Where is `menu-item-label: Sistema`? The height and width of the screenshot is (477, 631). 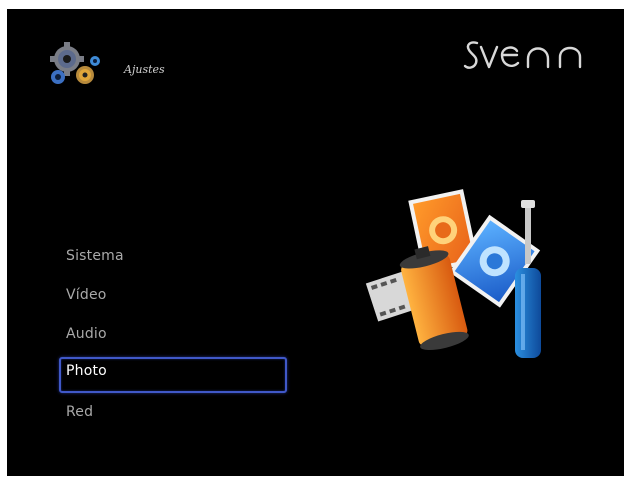
menu-item-label: Sistema is located at coordinates (95, 256).